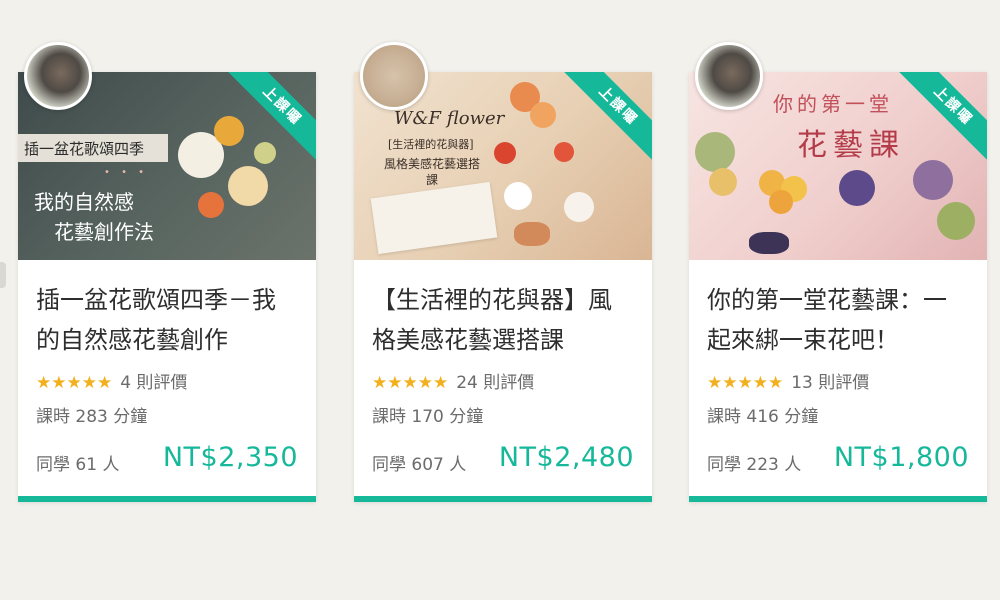  I want to click on course-price: NT$2,350, so click(230, 457).